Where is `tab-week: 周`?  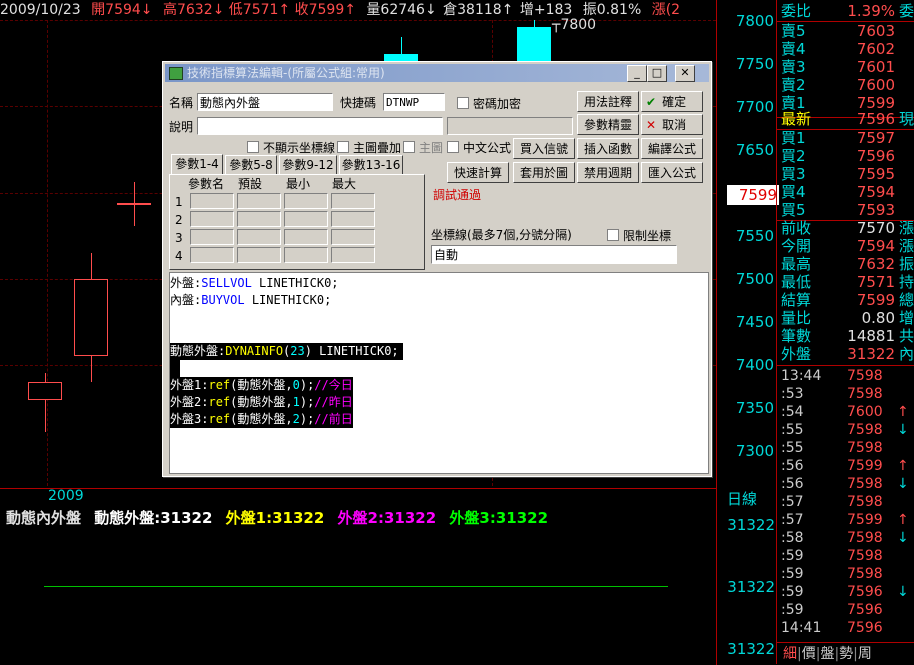 tab-week: 周 is located at coordinates (865, 654).